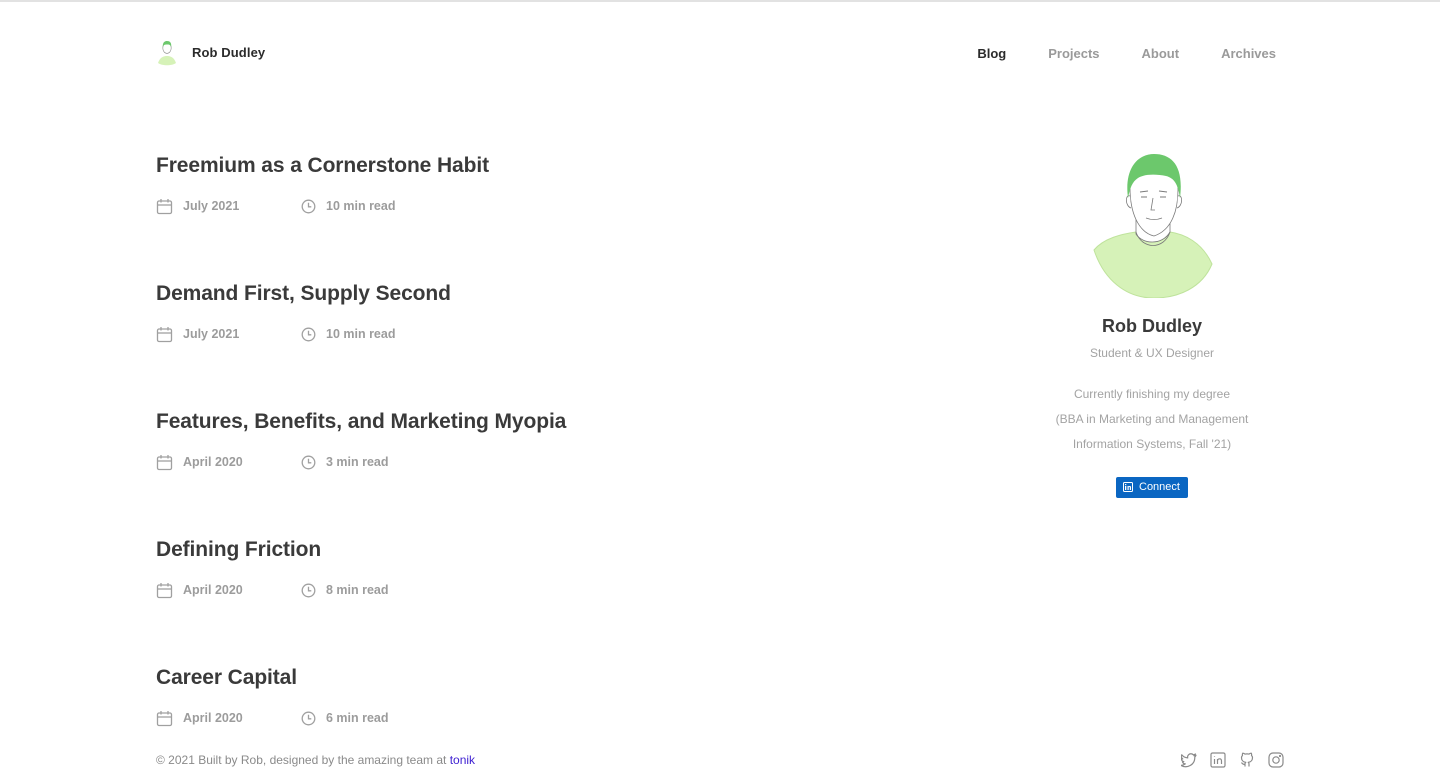 The height and width of the screenshot is (780, 1440). Describe the element at coordinates (167, 53) in the screenshot. I see `avatar-icon` at that location.